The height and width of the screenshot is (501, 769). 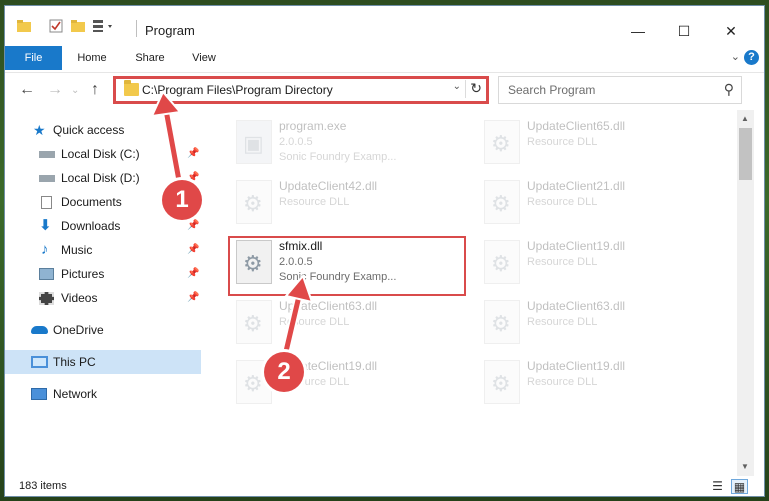 I want to click on address-divider, so click(x=465, y=89).